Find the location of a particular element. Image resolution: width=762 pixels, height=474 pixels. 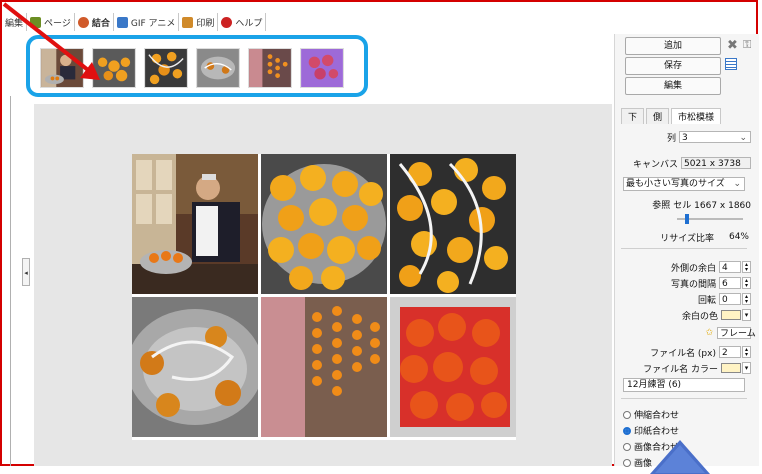

outer-margin-stepper: ▴ ▾ is located at coordinates (746, 267).